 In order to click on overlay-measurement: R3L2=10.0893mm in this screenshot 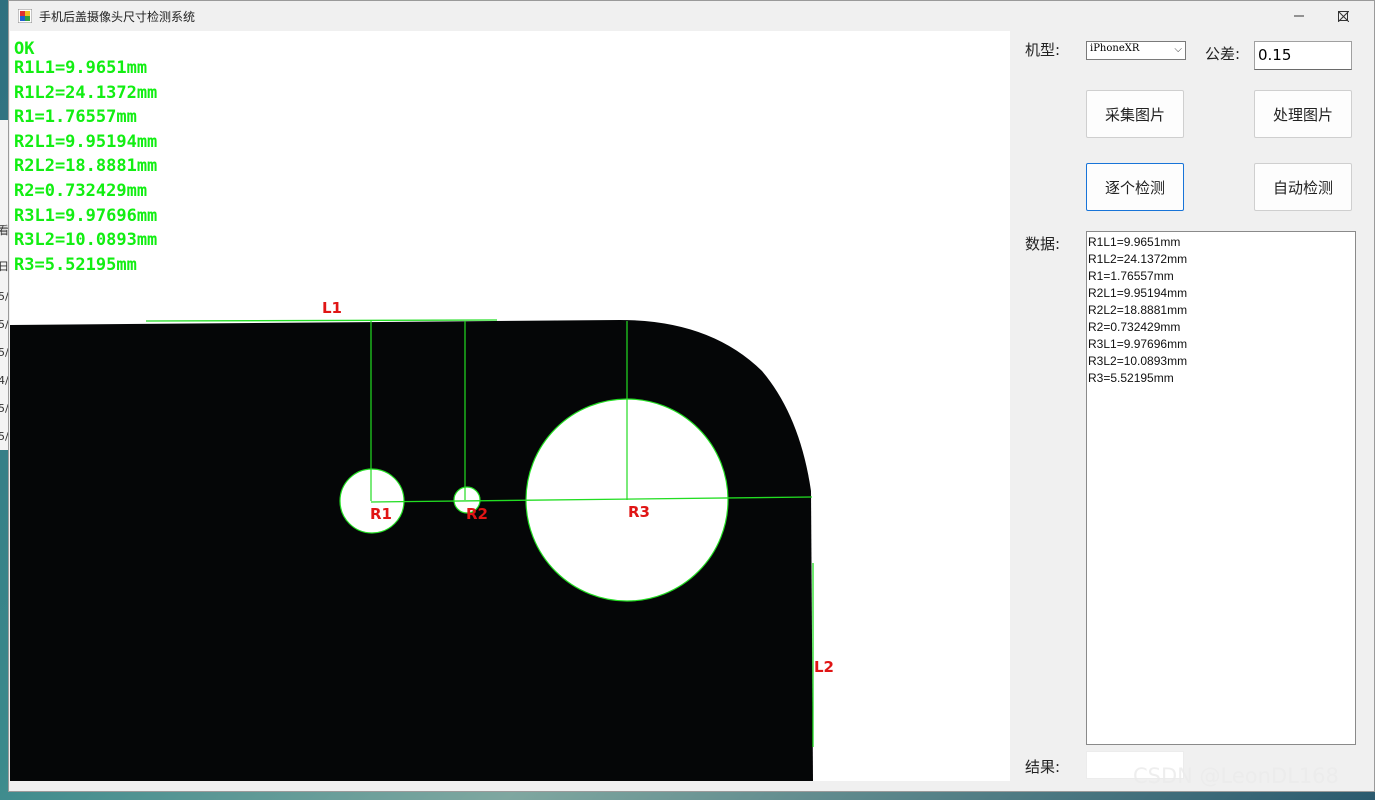, I will do `click(86, 240)`.